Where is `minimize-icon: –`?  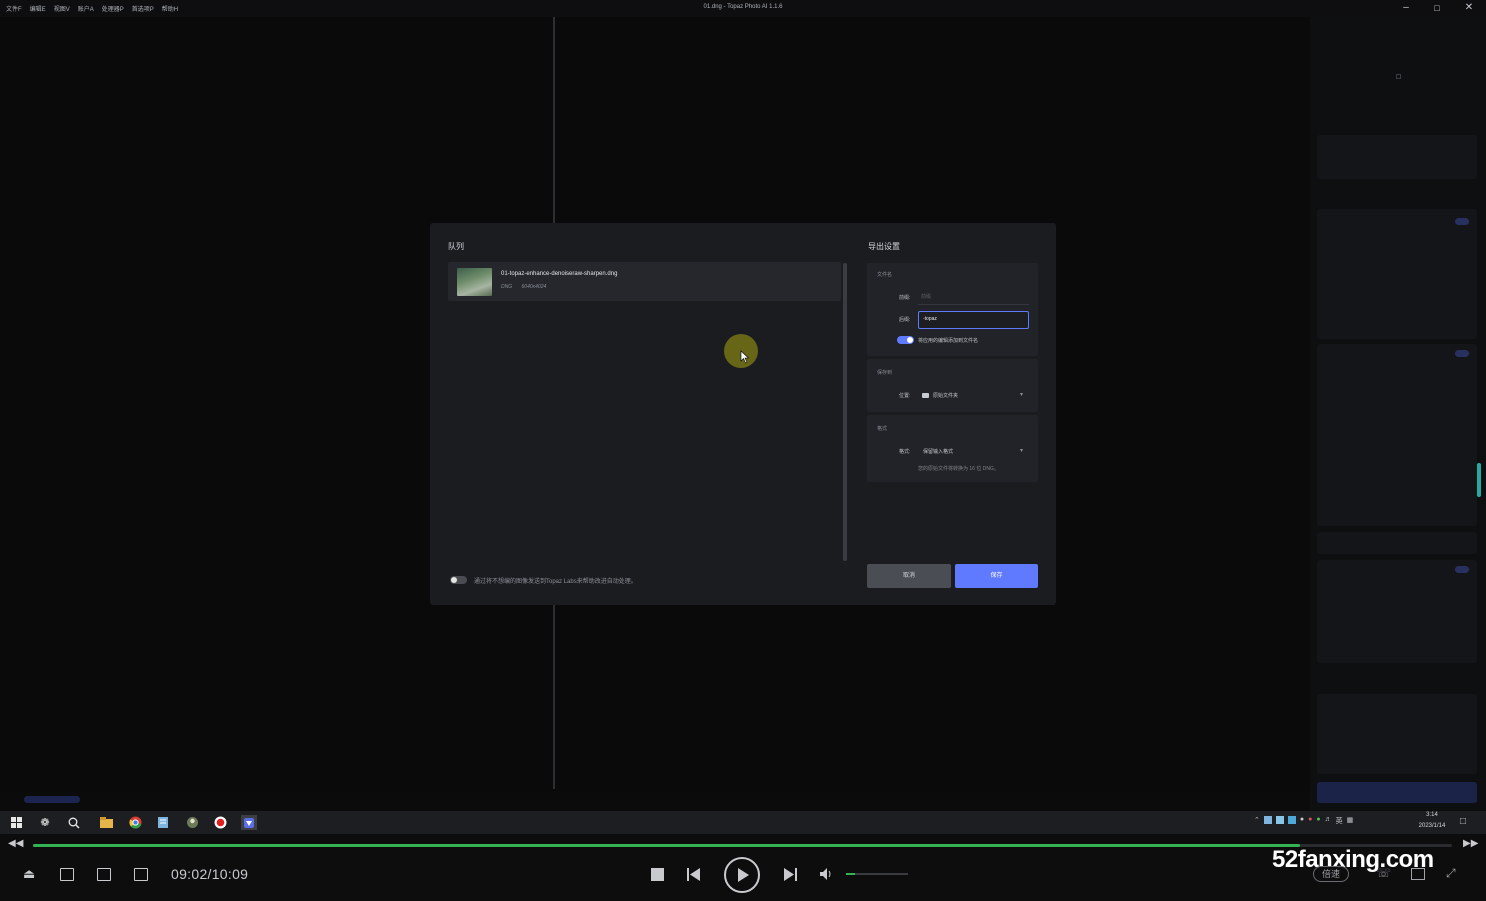
minimize-icon: – is located at coordinates (1406, 8).